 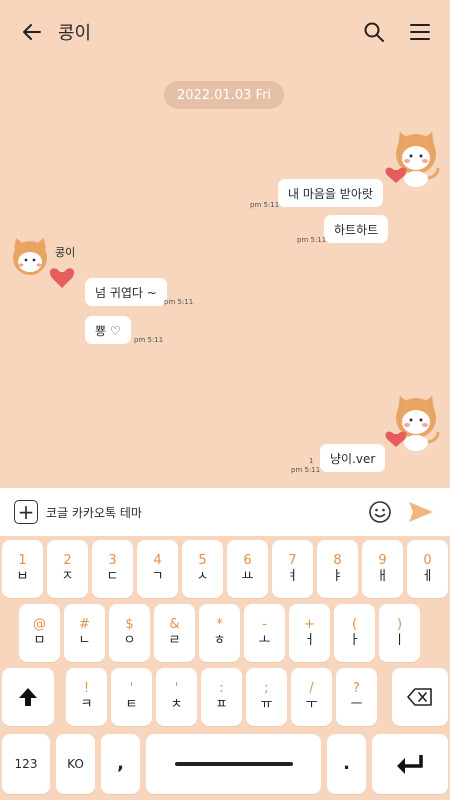 I want to click on key: ? ㅡ, so click(x=356, y=697).